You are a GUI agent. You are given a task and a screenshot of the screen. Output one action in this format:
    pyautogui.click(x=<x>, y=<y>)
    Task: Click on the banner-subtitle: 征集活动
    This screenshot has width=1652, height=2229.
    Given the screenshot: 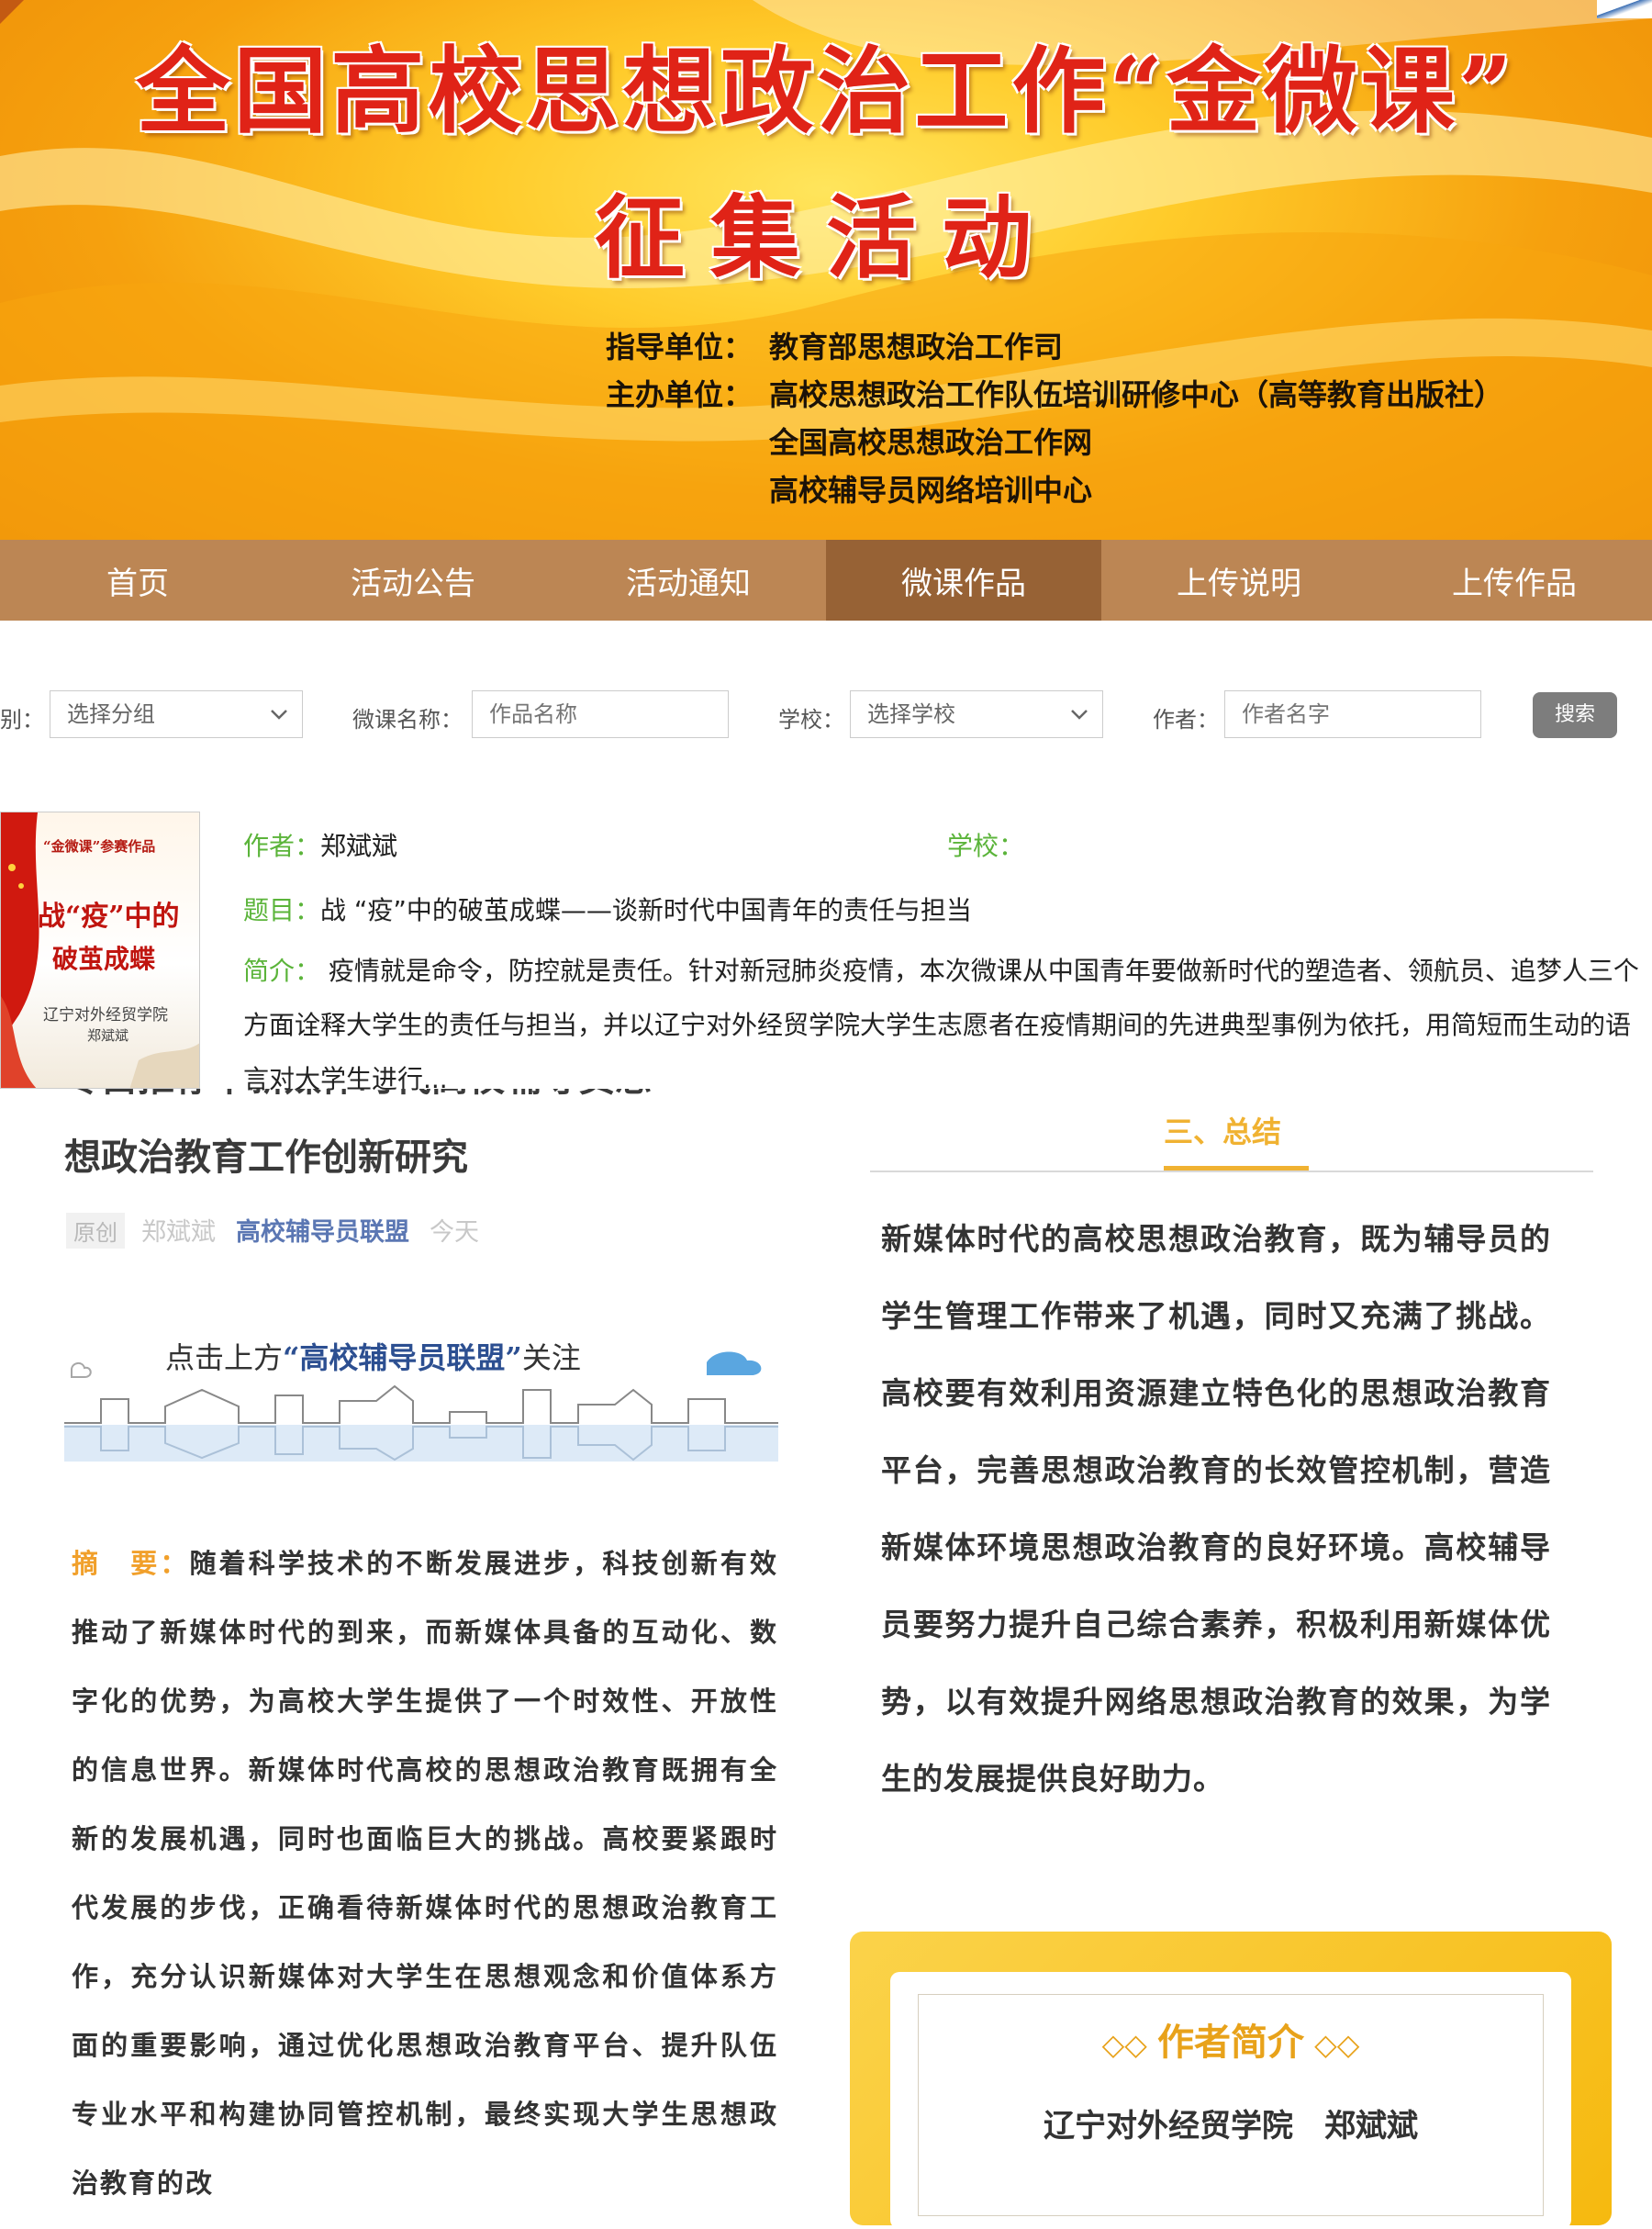 What is the action you would take?
    pyautogui.click(x=826, y=238)
    